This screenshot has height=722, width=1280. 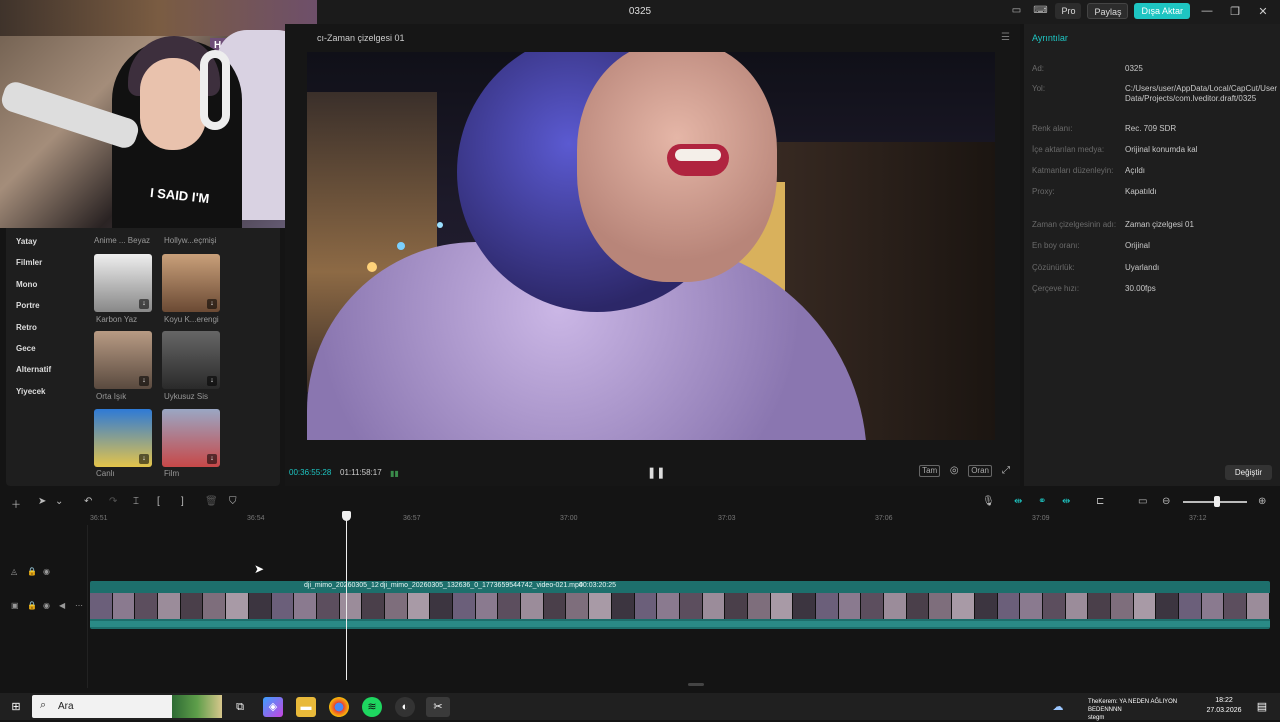 I want to click on split-icon: ⌶, so click(x=136, y=501).